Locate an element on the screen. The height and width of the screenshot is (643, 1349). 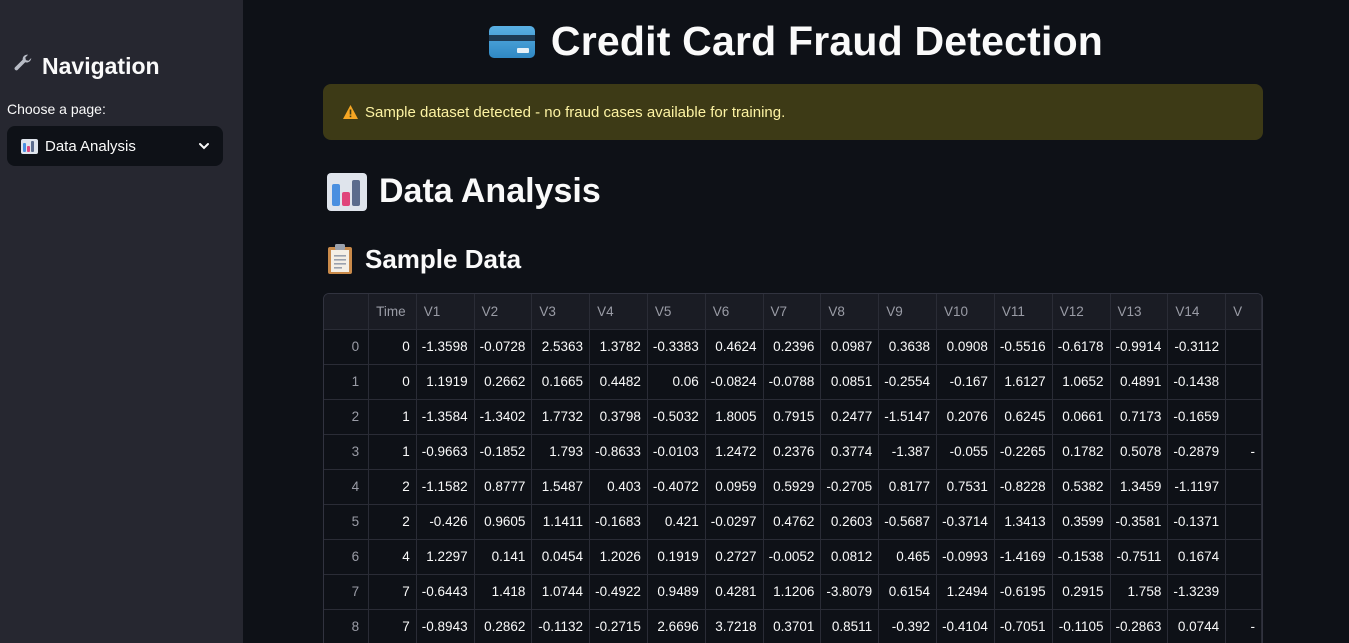
table-cell: -0.1371 is located at coordinates (1197, 522).